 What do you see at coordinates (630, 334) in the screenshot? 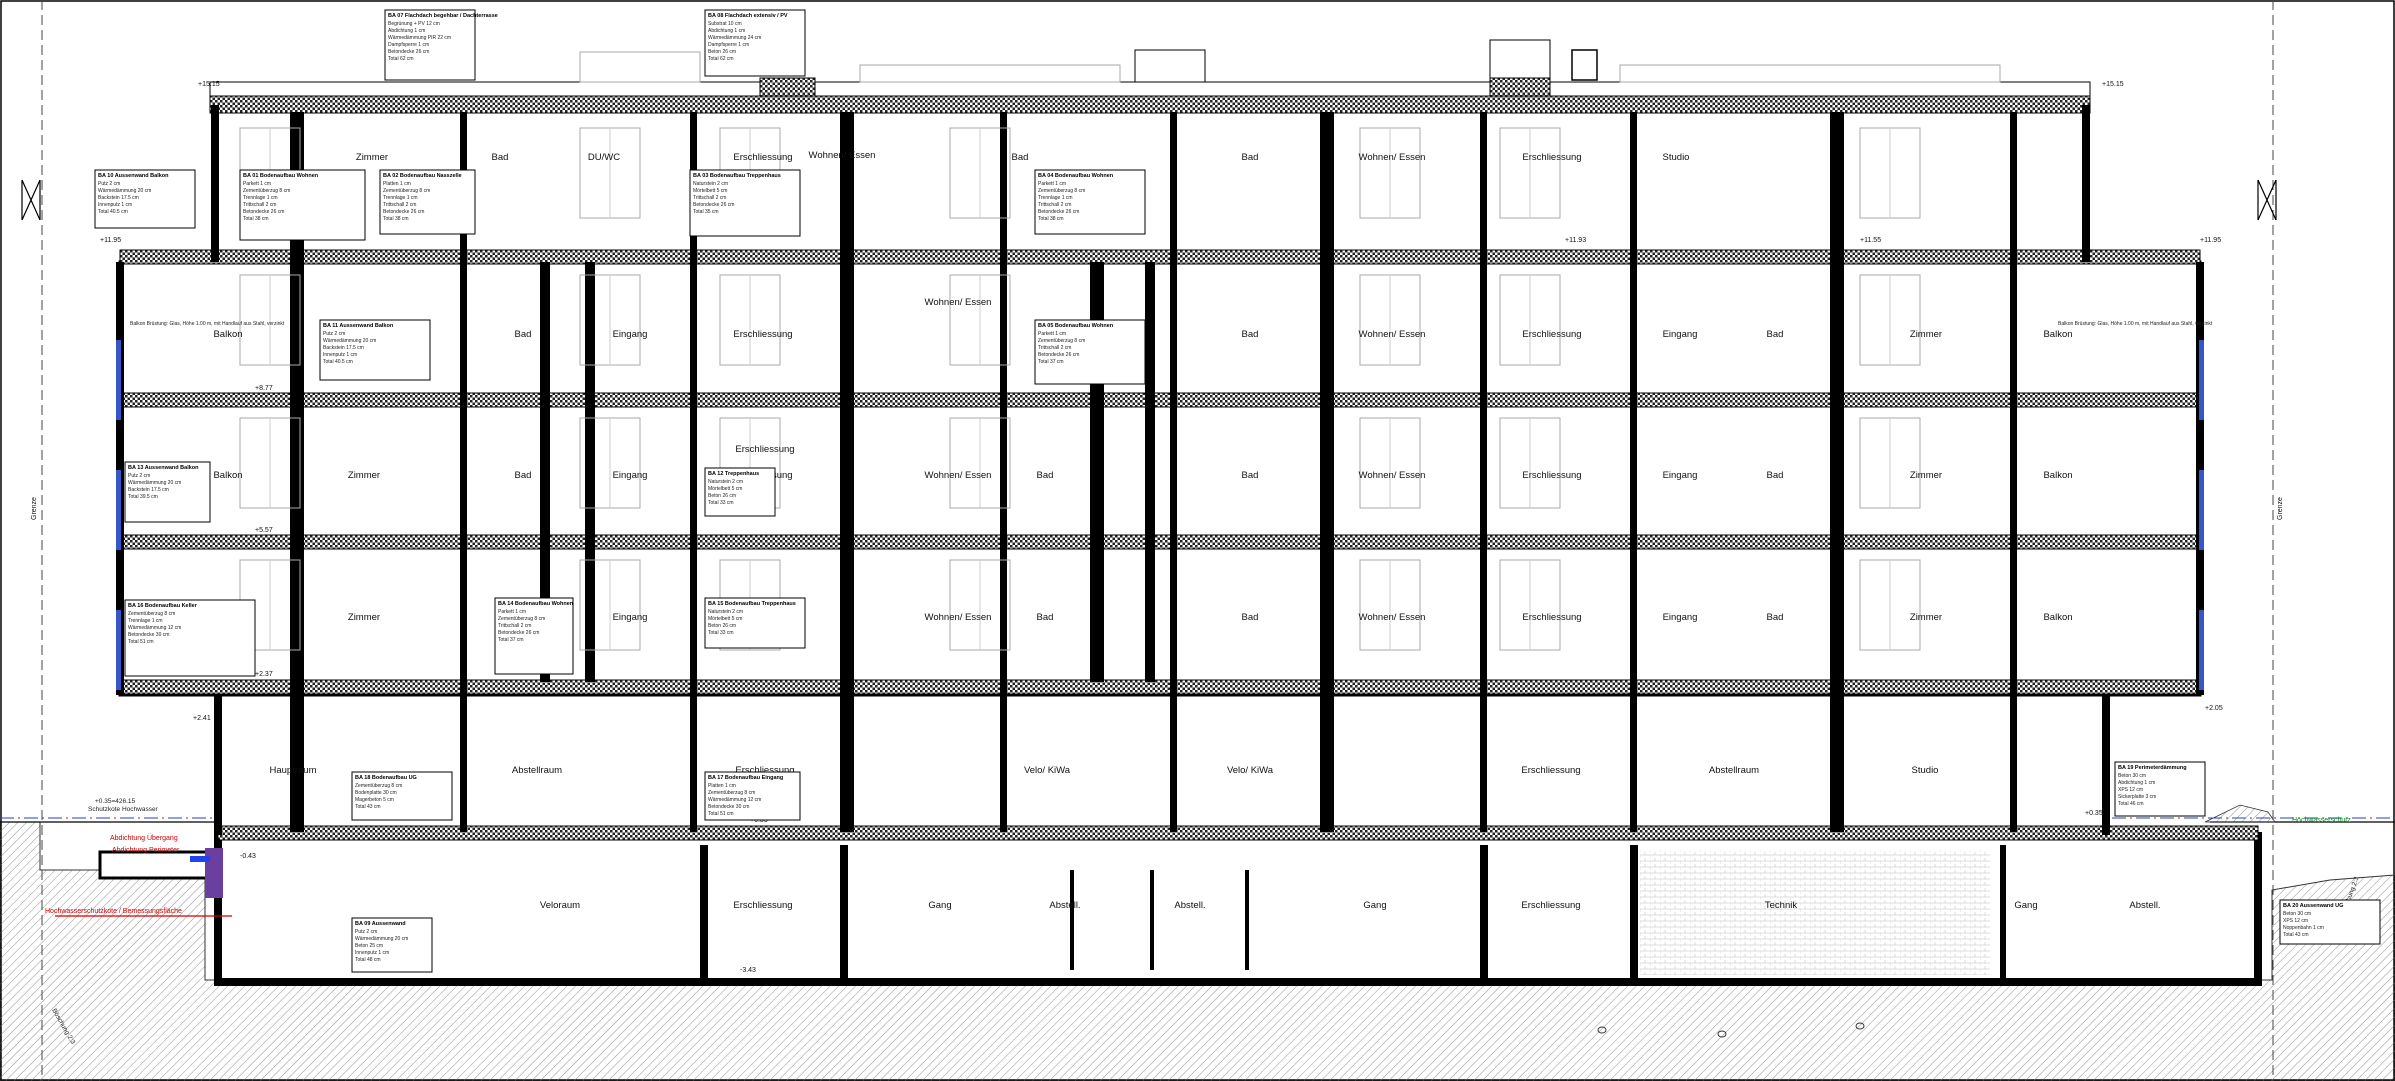
I see `room-label-f4-3: Eingang` at bounding box center [630, 334].